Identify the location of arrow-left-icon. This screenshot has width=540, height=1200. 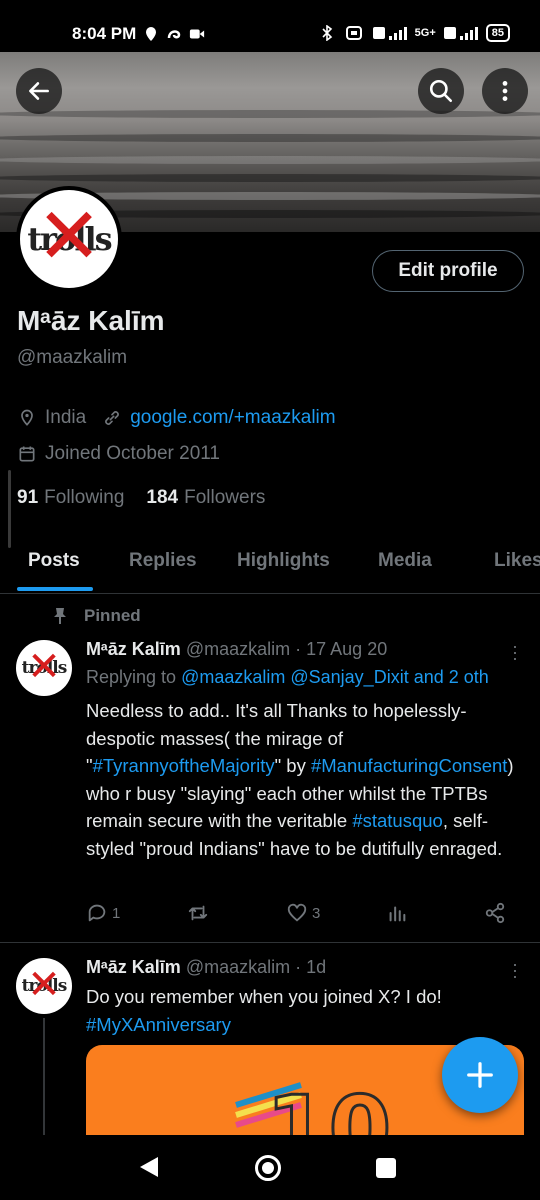
(39, 91).